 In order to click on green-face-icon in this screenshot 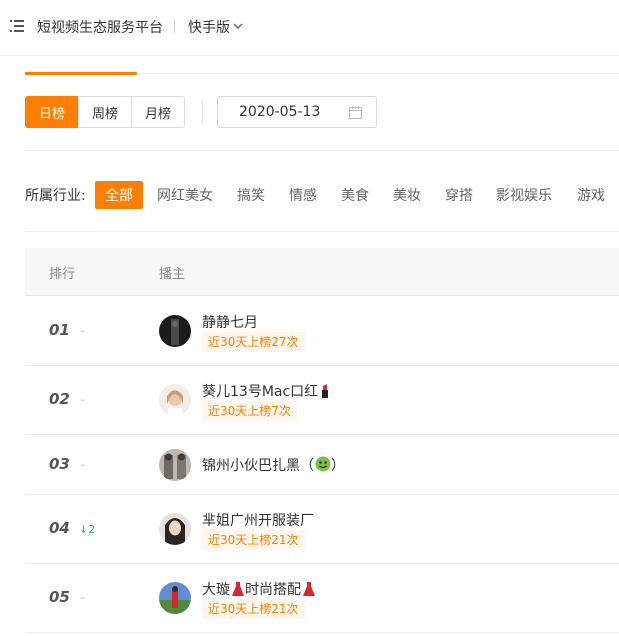, I will do `click(323, 464)`.